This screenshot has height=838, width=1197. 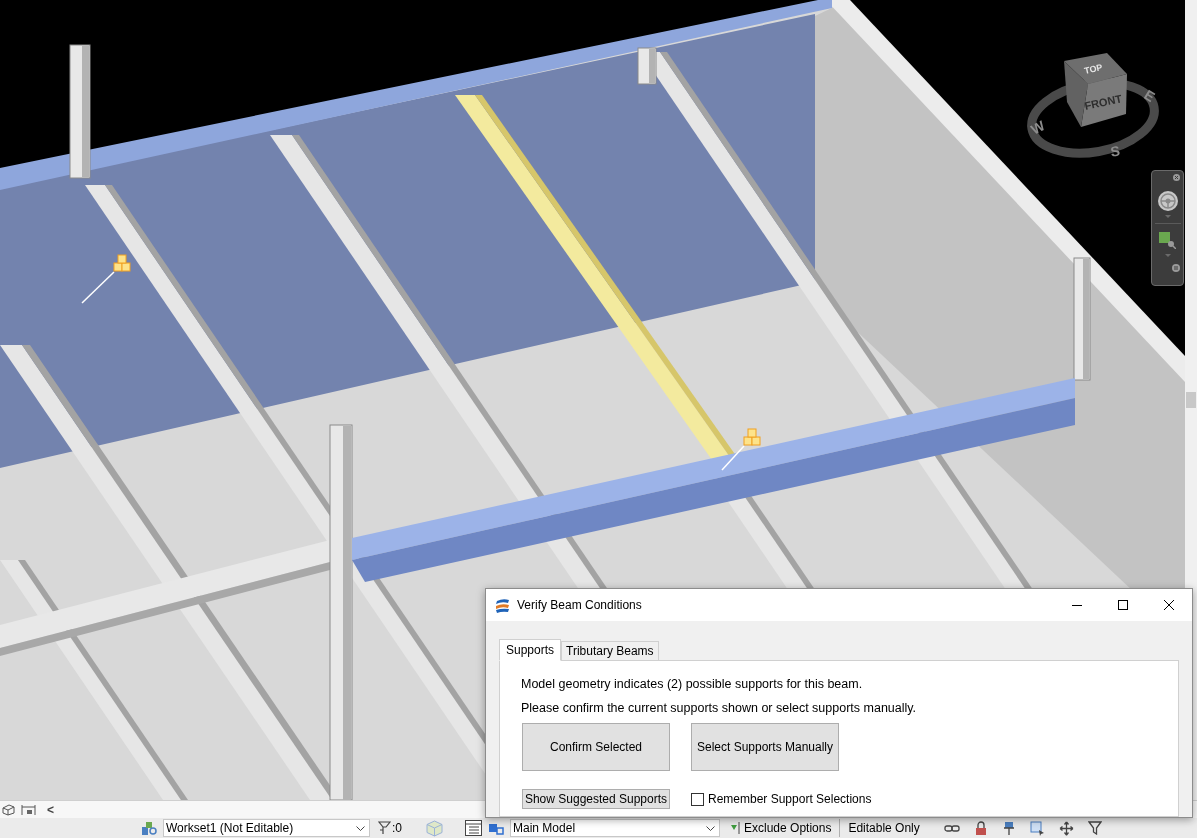 I want to click on checkbox-label: Remember Support Selections, so click(x=790, y=799).